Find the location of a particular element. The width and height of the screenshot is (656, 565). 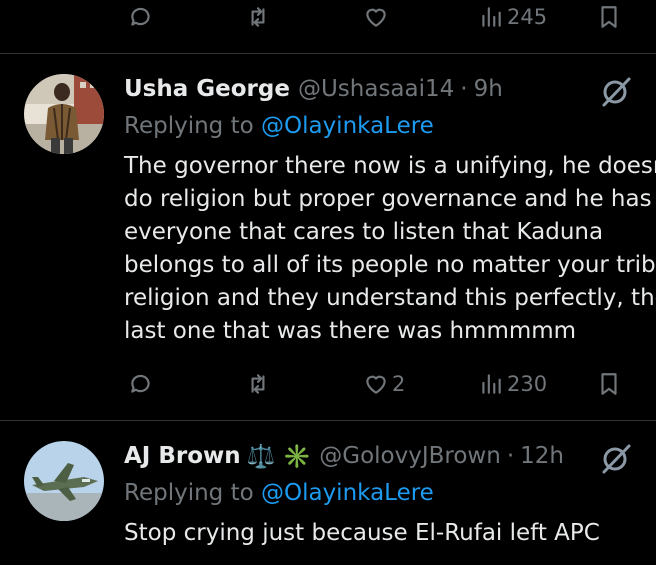

views-count: 230 is located at coordinates (527, 384).